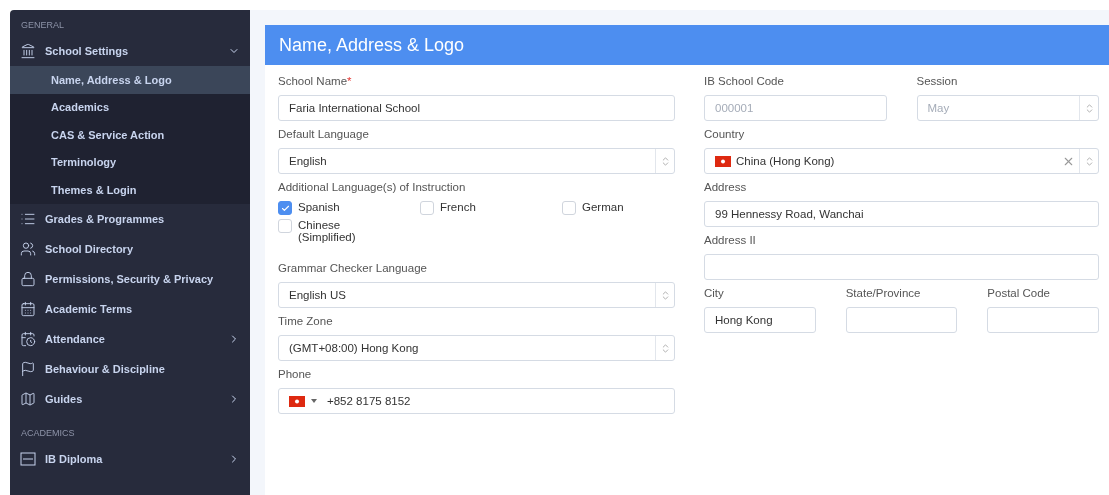 This screenshot has height=495, width=1109. I want to click on required-mark: *, so click(349, 81).